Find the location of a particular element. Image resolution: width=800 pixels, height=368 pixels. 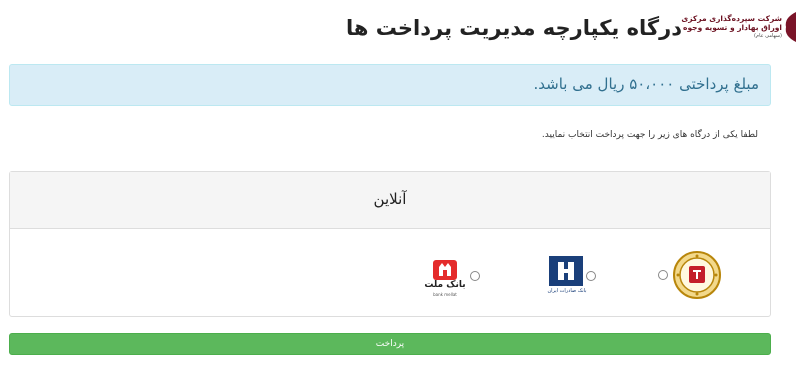

gateway-option-saderat: بانک صادرات ایران is located at coordinates (586, 278).